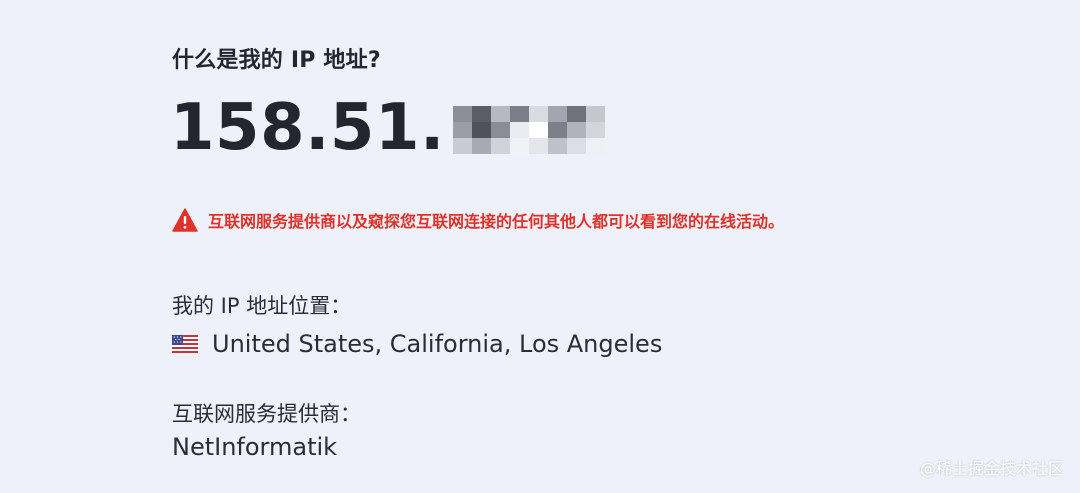 The image size is (1080, 493). Describe the element at coordinates (991, 468) in the screenshot. I see `watermark: @稀土掘金技术社区` at that location.